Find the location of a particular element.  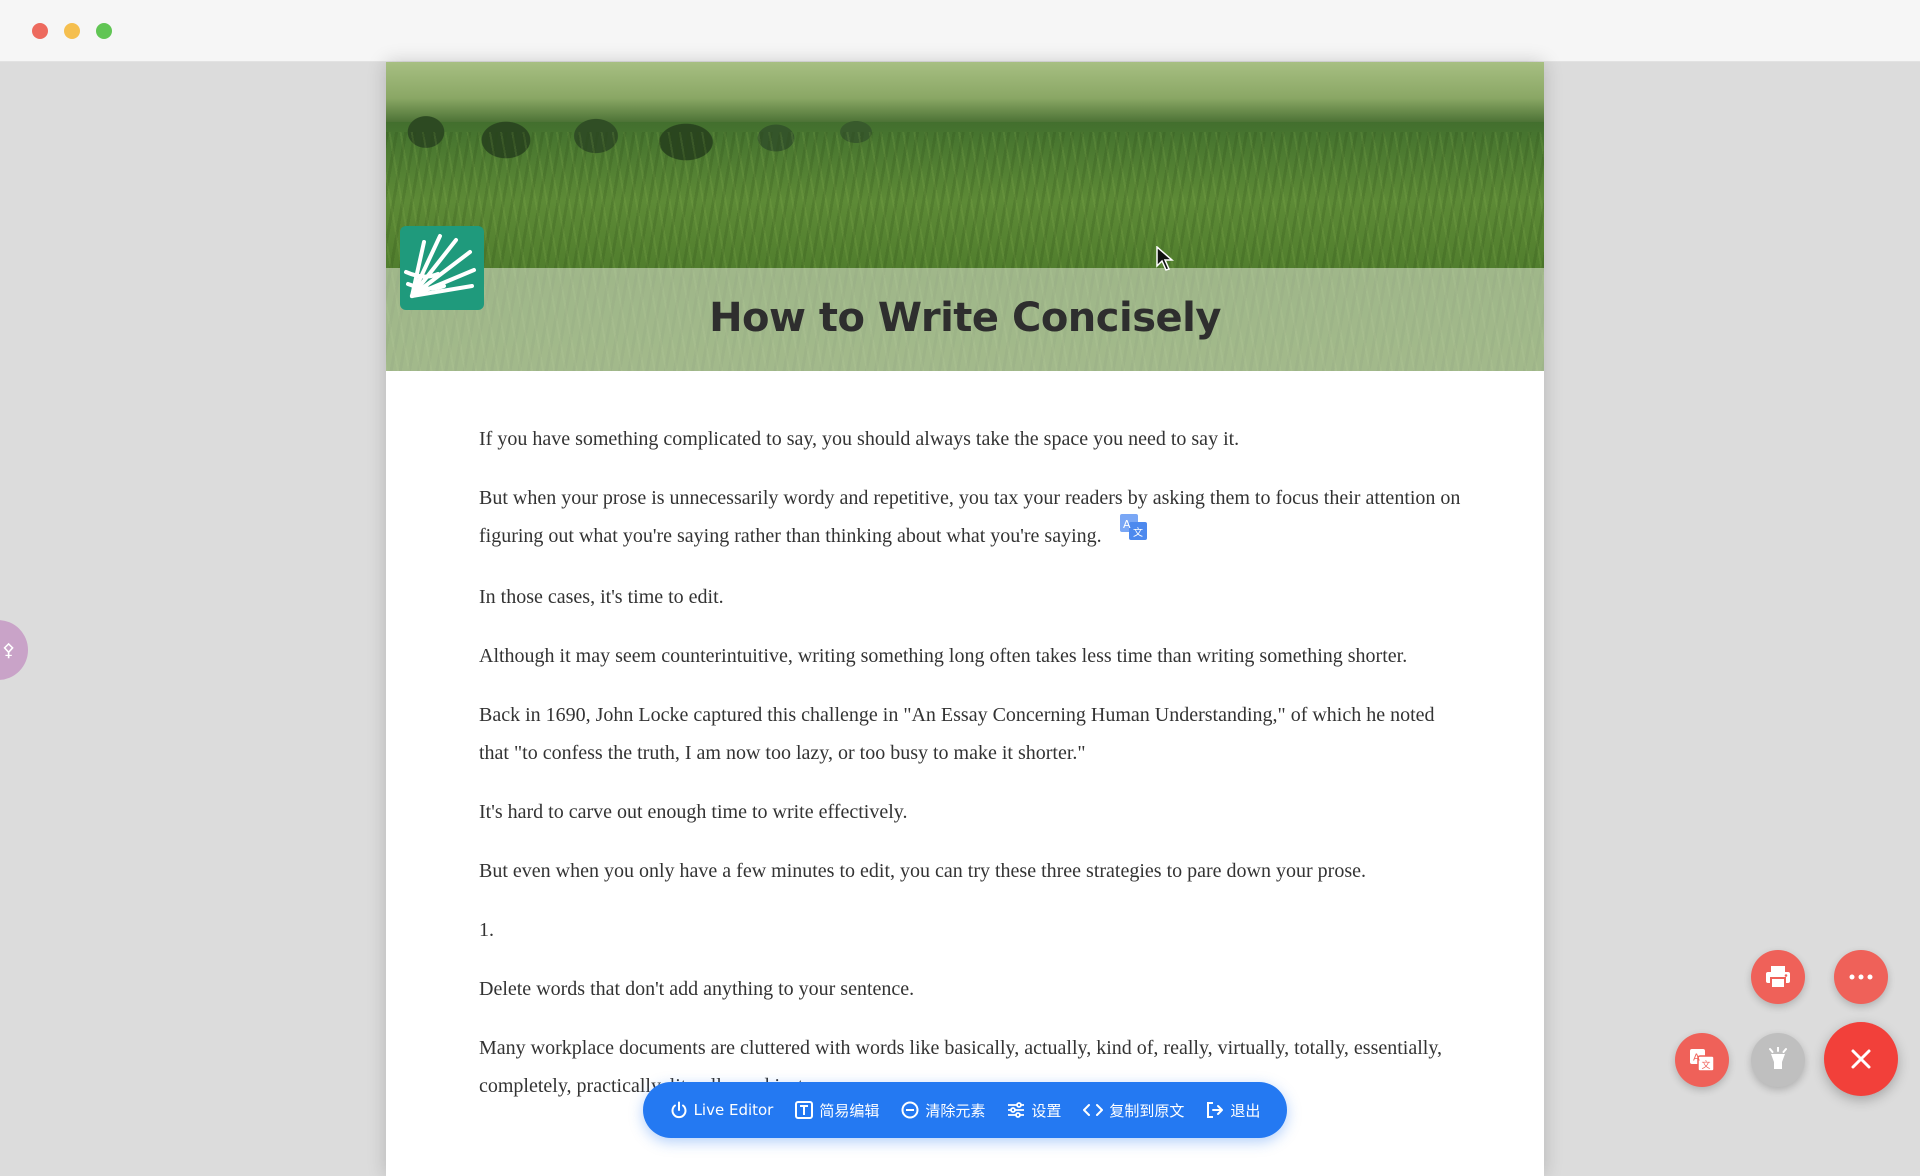

window-titlebar is located at coordinates (960, 31).